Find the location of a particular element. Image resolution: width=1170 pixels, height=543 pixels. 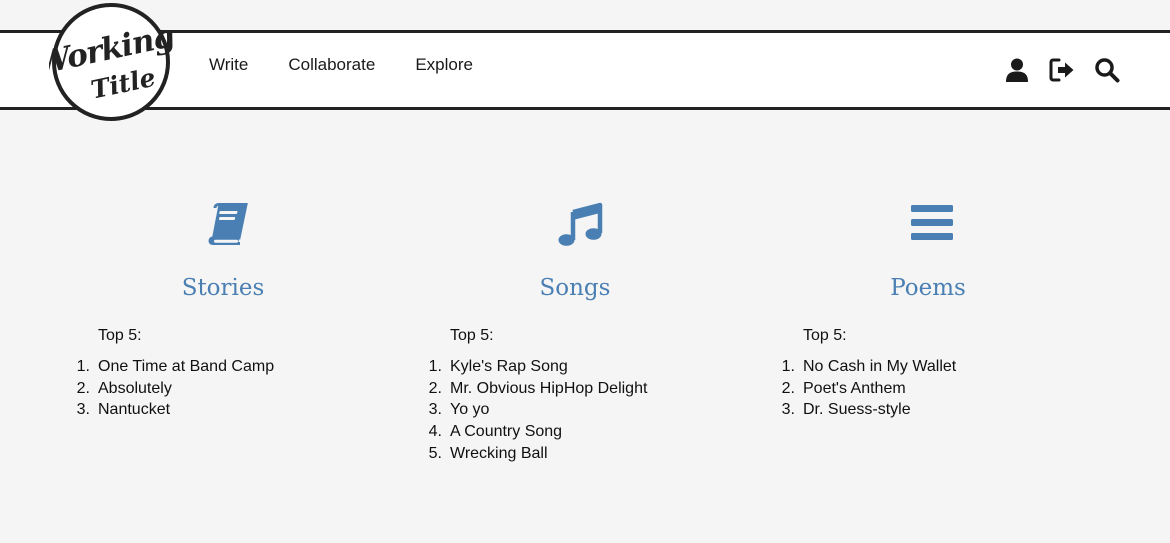

nav-link-write: Write is located at coordinates (228, 64).